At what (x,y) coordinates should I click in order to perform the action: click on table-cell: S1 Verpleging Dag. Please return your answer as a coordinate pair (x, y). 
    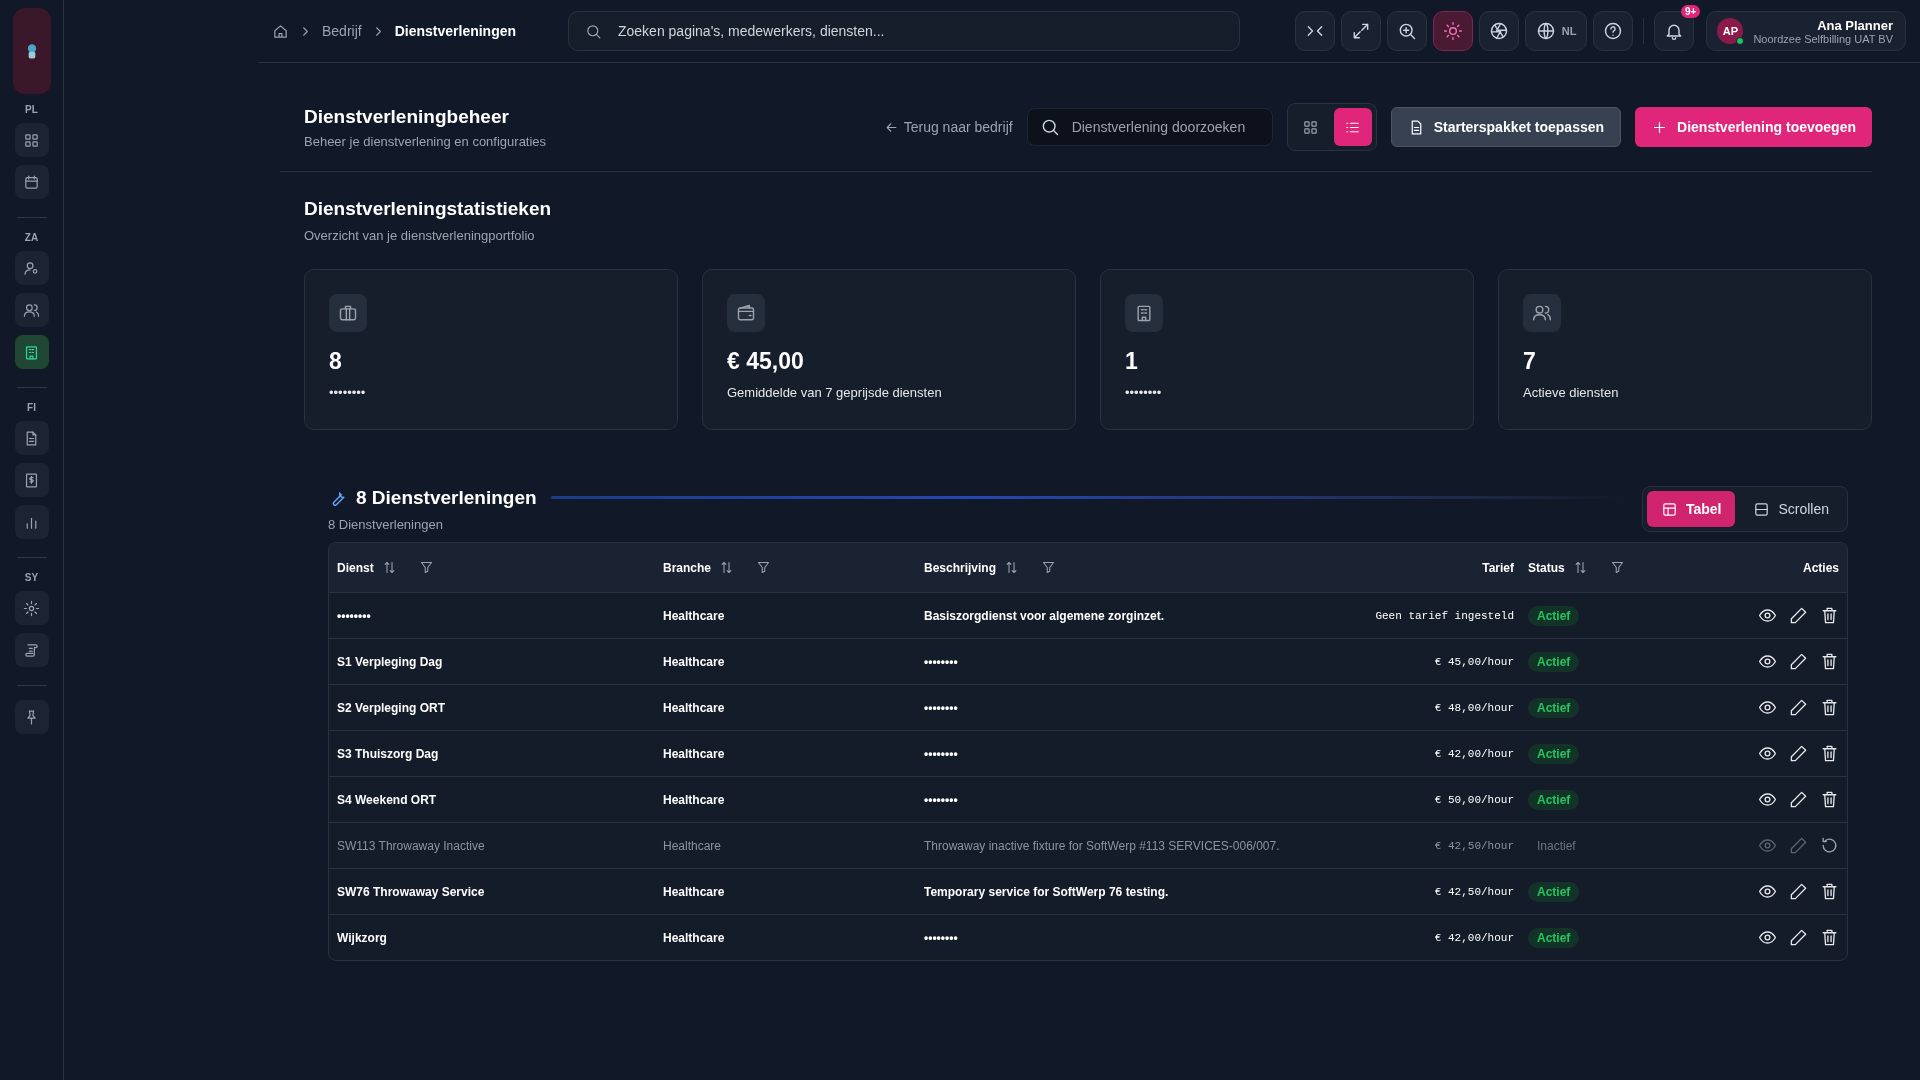
    Looking at the image, I should click on (390, 661).